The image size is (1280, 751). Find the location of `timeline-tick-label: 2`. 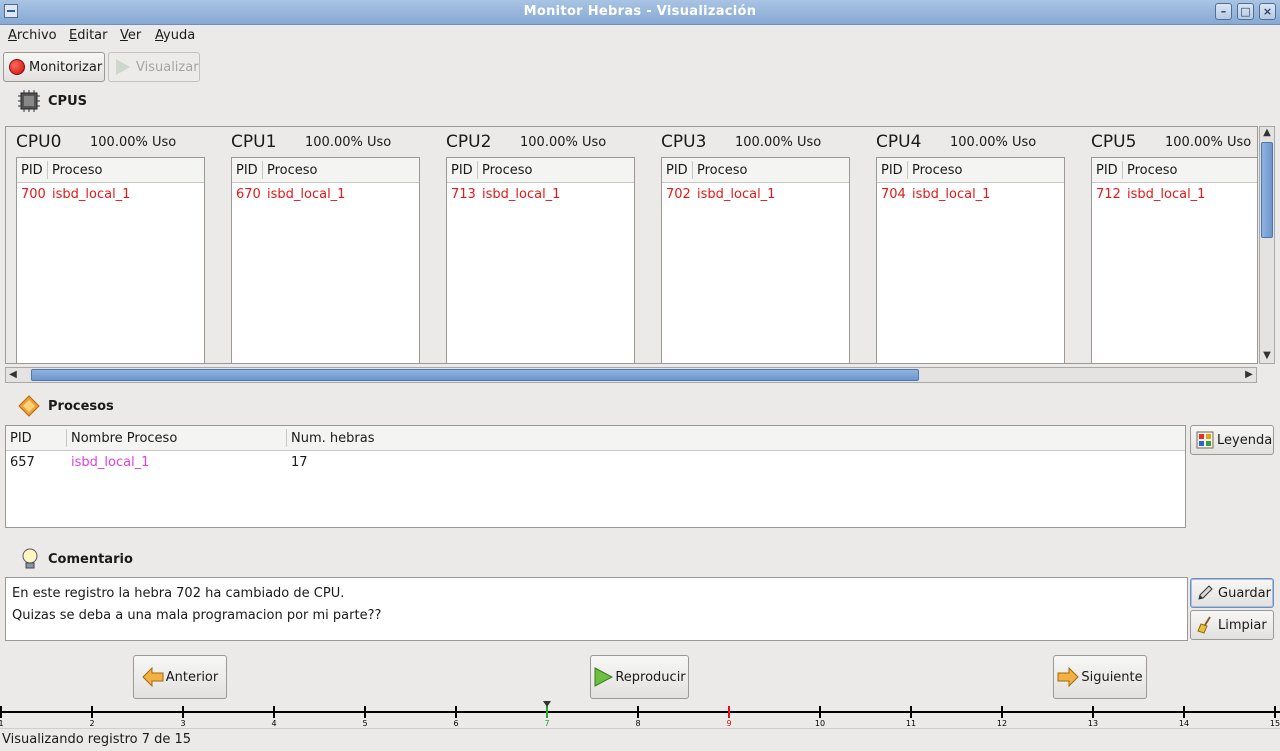

timeline-tick-label: 2 is located at coordinates (91, 723).